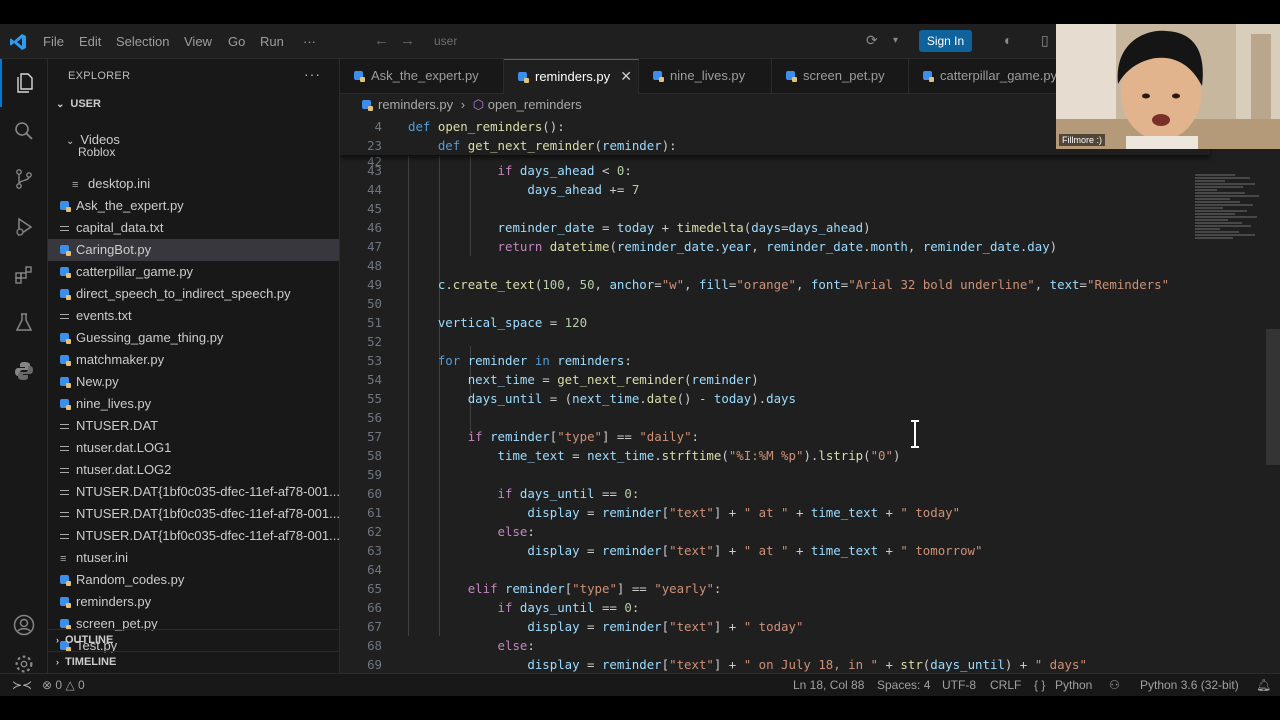 The width and height of the screenshot is (1280, 720). Describe the element at coordinates (872, 40) in the screenshot. I see `copilot-icon: ⟳` at that location.